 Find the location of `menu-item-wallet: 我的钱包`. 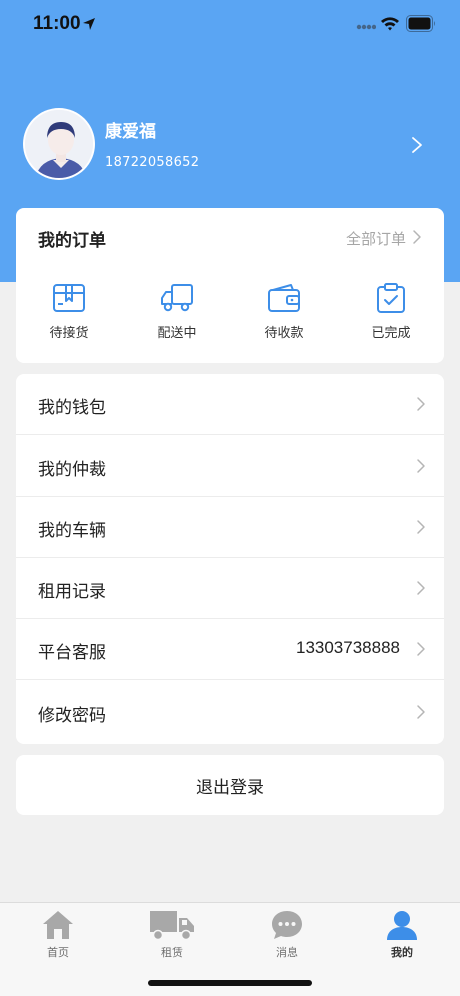

menu-item-wallet: 我的钱包 is located at coordinates (230, 404).